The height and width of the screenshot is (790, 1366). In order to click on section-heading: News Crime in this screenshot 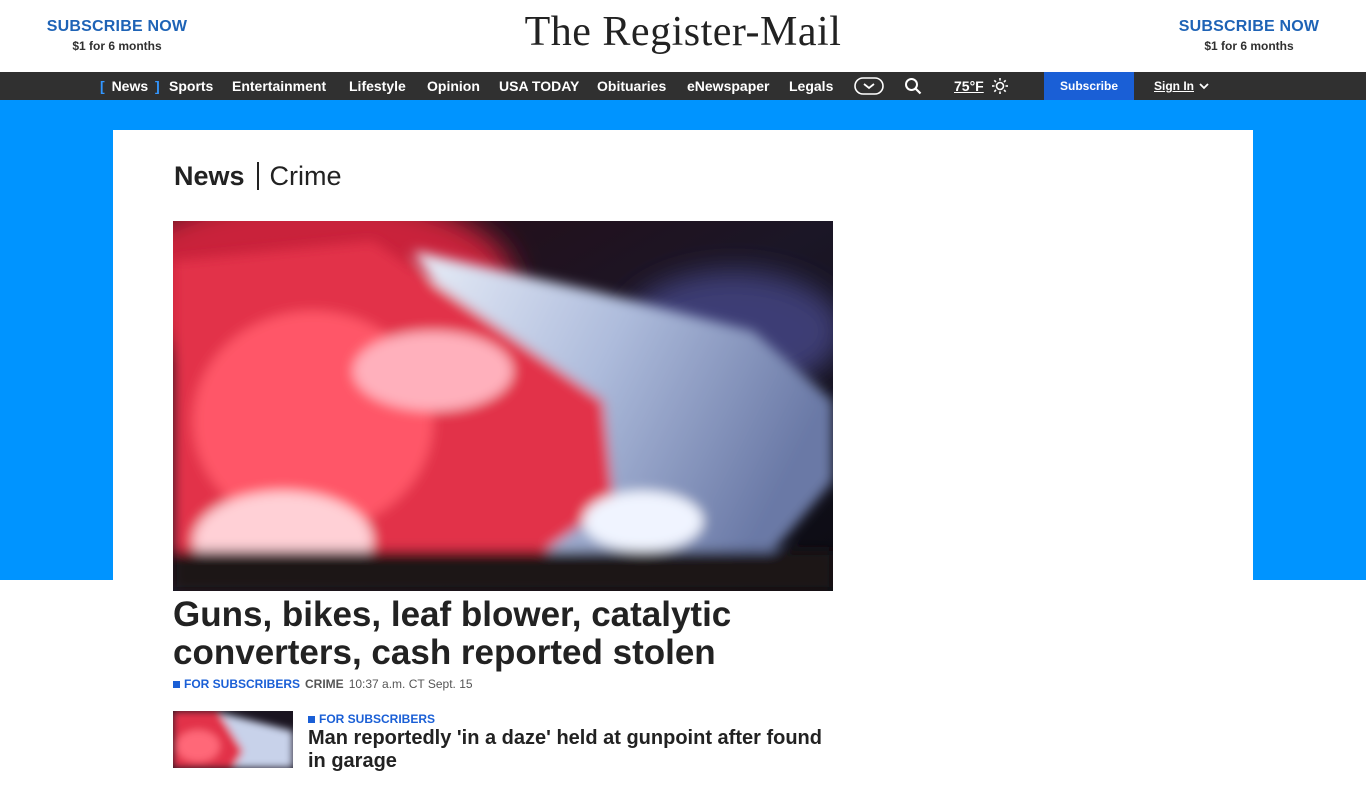, I will do `click(258, 176)`.